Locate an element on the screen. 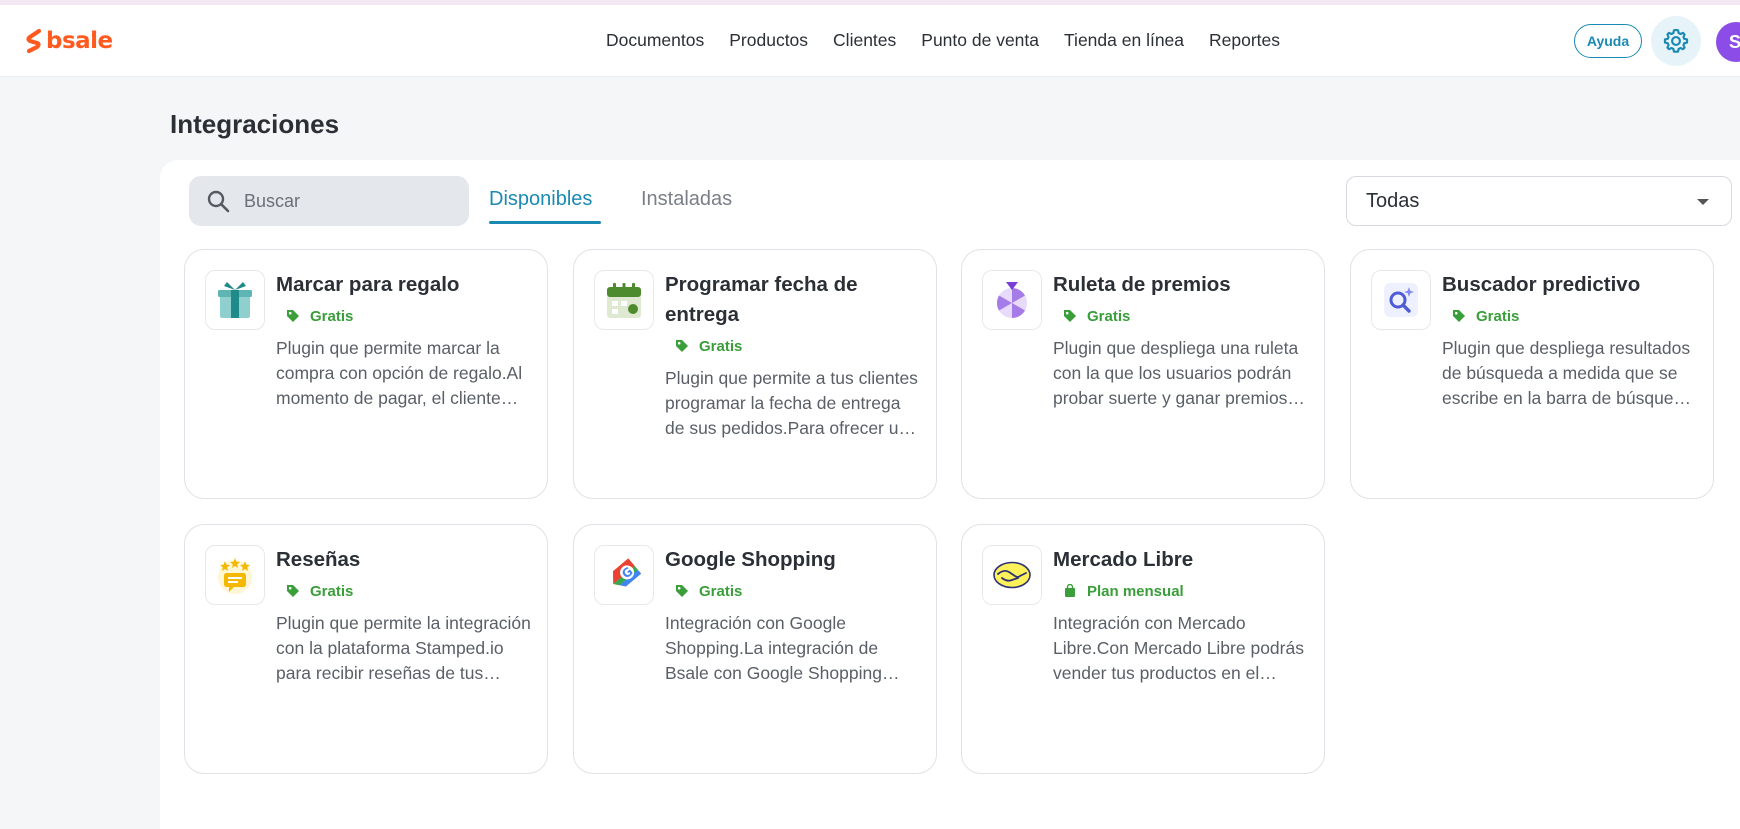 The height and width of the screenshot is (829, 1740). nav-productos: Productos is located at coordinates (768, 40).